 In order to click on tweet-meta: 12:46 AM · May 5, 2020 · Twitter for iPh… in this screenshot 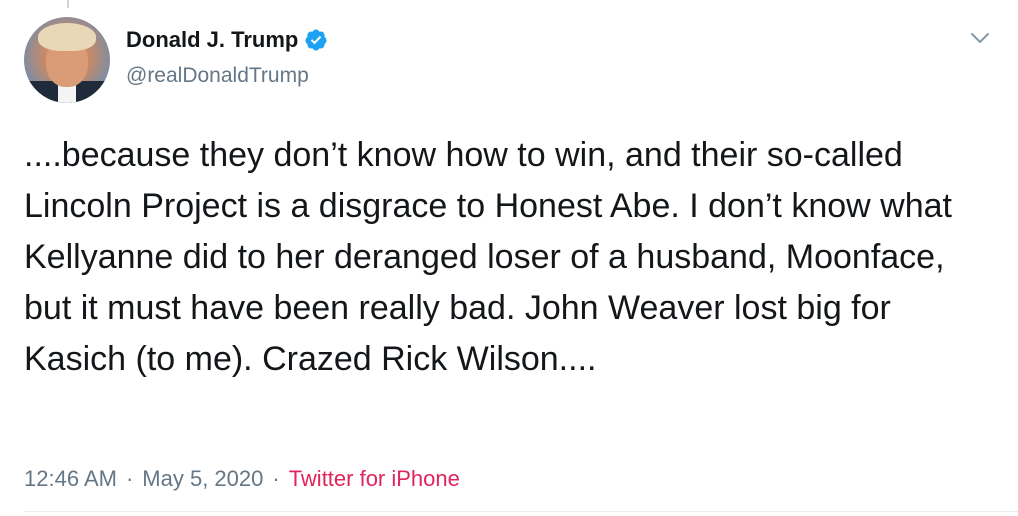, I will do `click(242, 479)`.